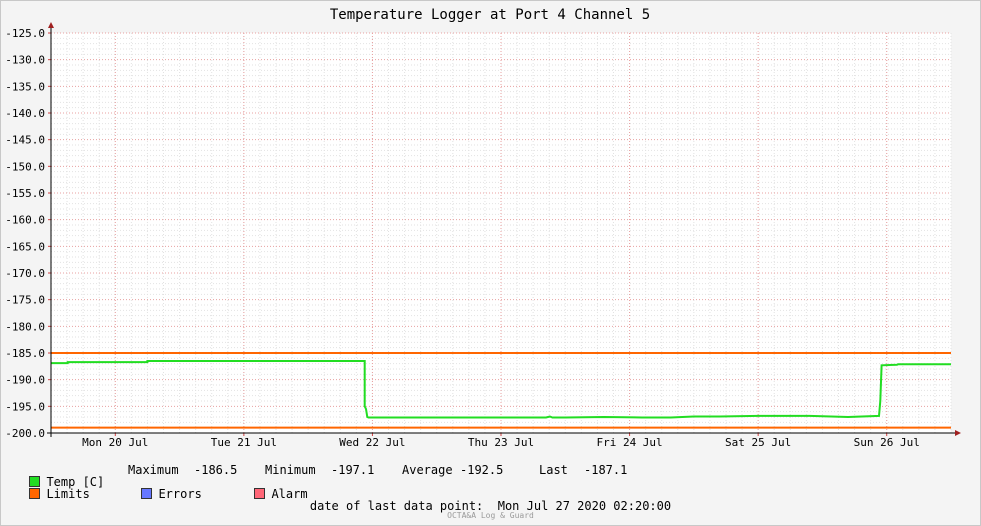 The height and width of the screenshot is (526, 981). What do you see at coordinates (51, 25) in the screenshot?
I see `y-axis-arrow-icon` at bounding box center [51, 25].